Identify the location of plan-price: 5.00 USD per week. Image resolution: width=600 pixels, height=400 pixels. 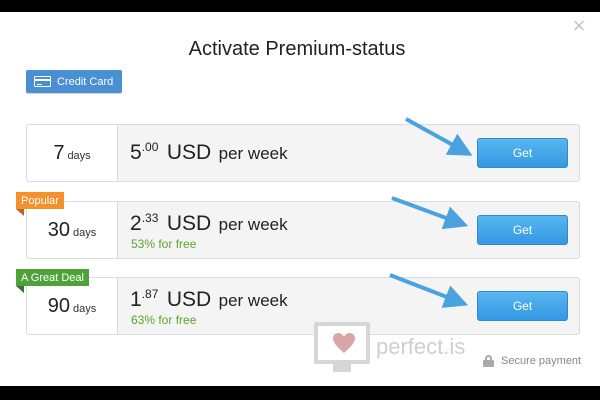
(209, 152).